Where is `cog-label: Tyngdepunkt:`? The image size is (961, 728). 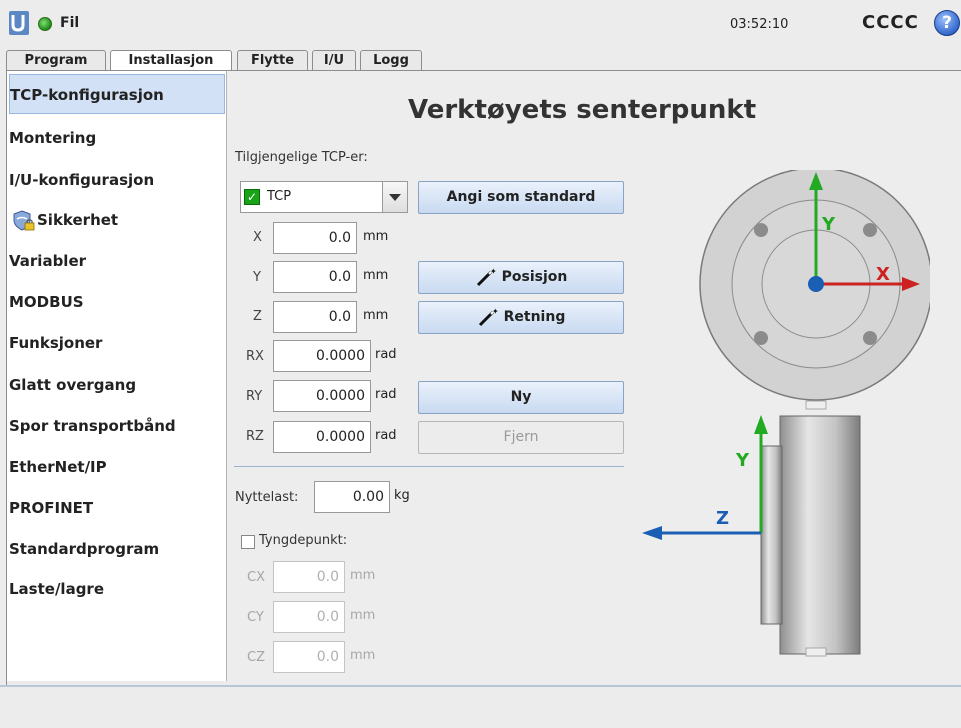
cog-label: Tyngdepunkt: is located at coordinates (303, 540).